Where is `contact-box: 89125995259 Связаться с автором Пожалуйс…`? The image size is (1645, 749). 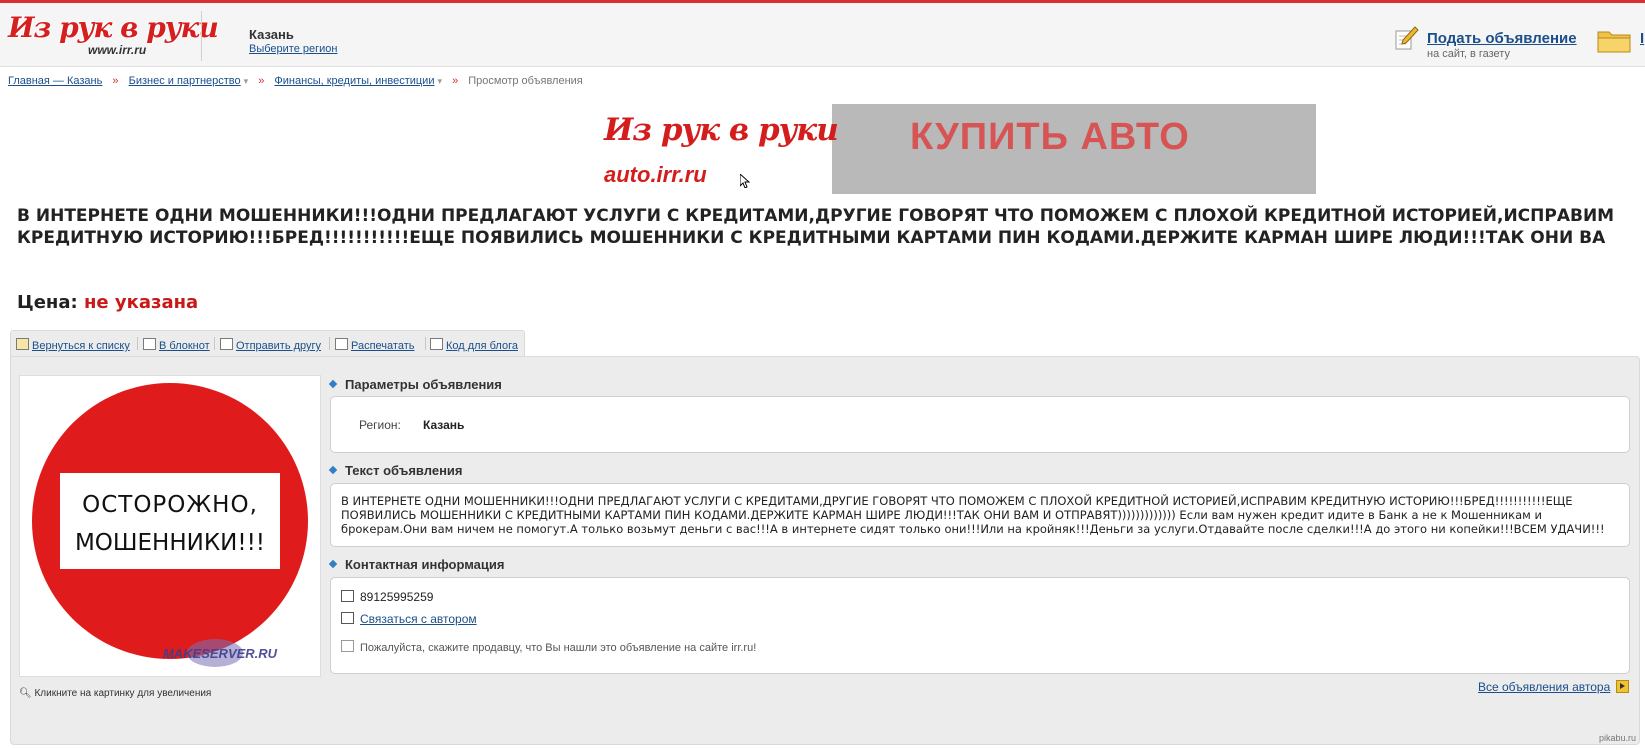
contact-box: 89125995259 Связаться с автором Пожалуйс… is located at coordinates (980, 625).